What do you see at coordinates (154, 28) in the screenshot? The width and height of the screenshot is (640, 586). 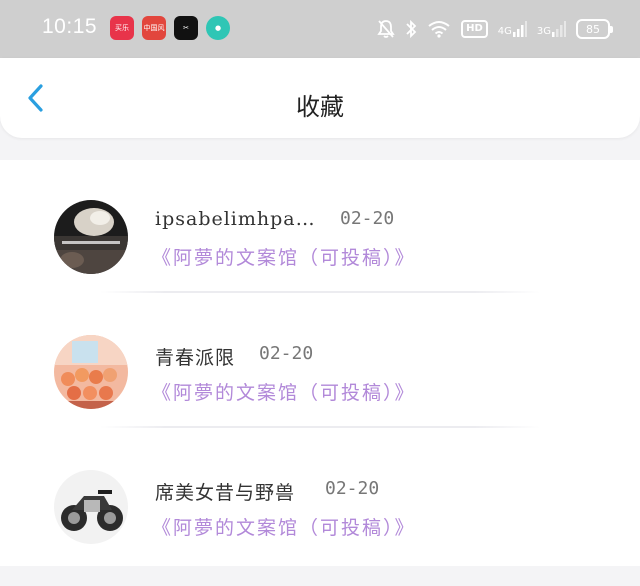 I see `news-app-icon: 中国风` at bounding box center [154, 28].